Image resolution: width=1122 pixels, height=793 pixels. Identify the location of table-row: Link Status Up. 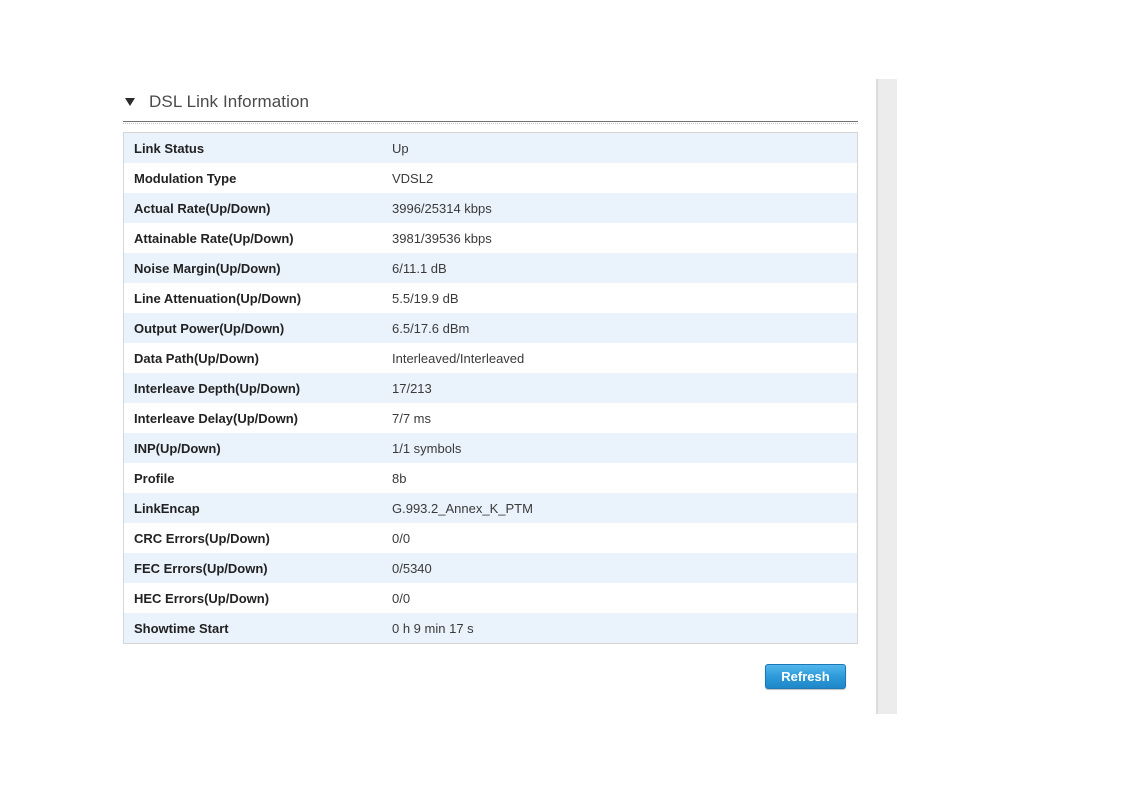
(490, 147).